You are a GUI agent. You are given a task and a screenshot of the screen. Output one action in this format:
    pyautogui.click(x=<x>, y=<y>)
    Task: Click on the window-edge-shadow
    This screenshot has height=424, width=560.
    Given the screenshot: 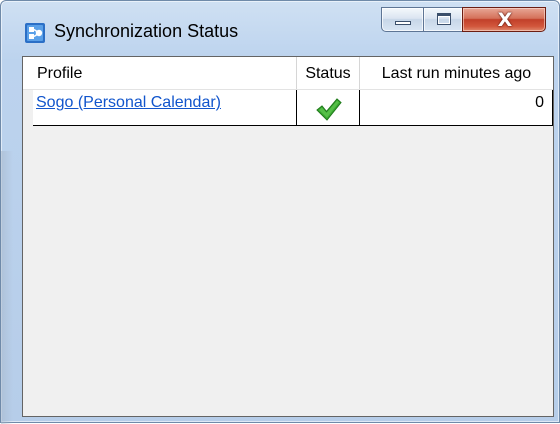 What is the action you would take?
    pyautogui.click(x=7, y=287)
    